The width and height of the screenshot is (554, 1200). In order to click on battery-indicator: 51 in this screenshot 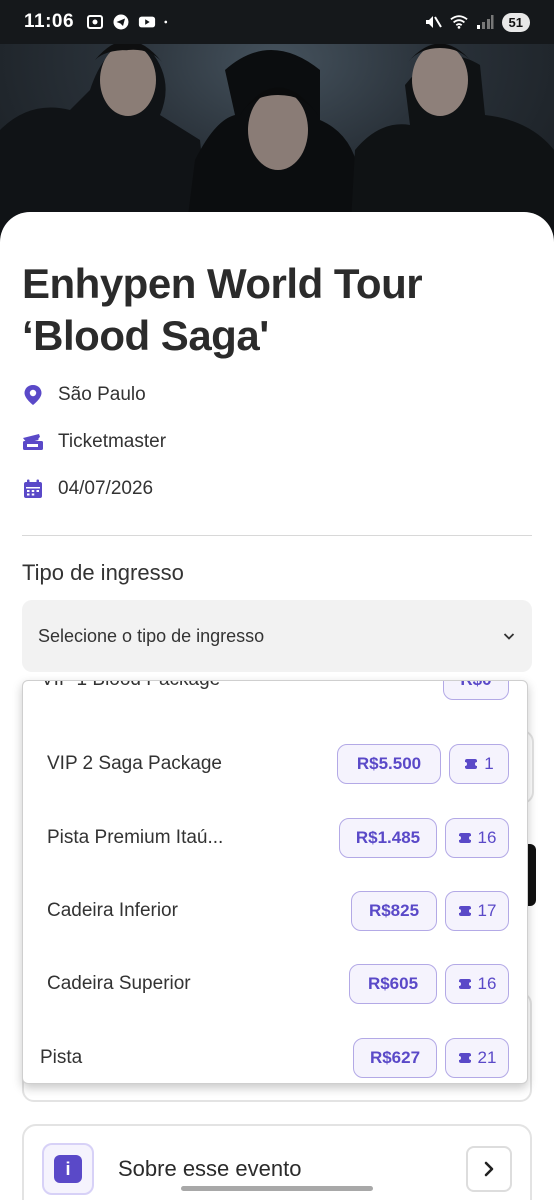, I will do `click(515, 22)`.